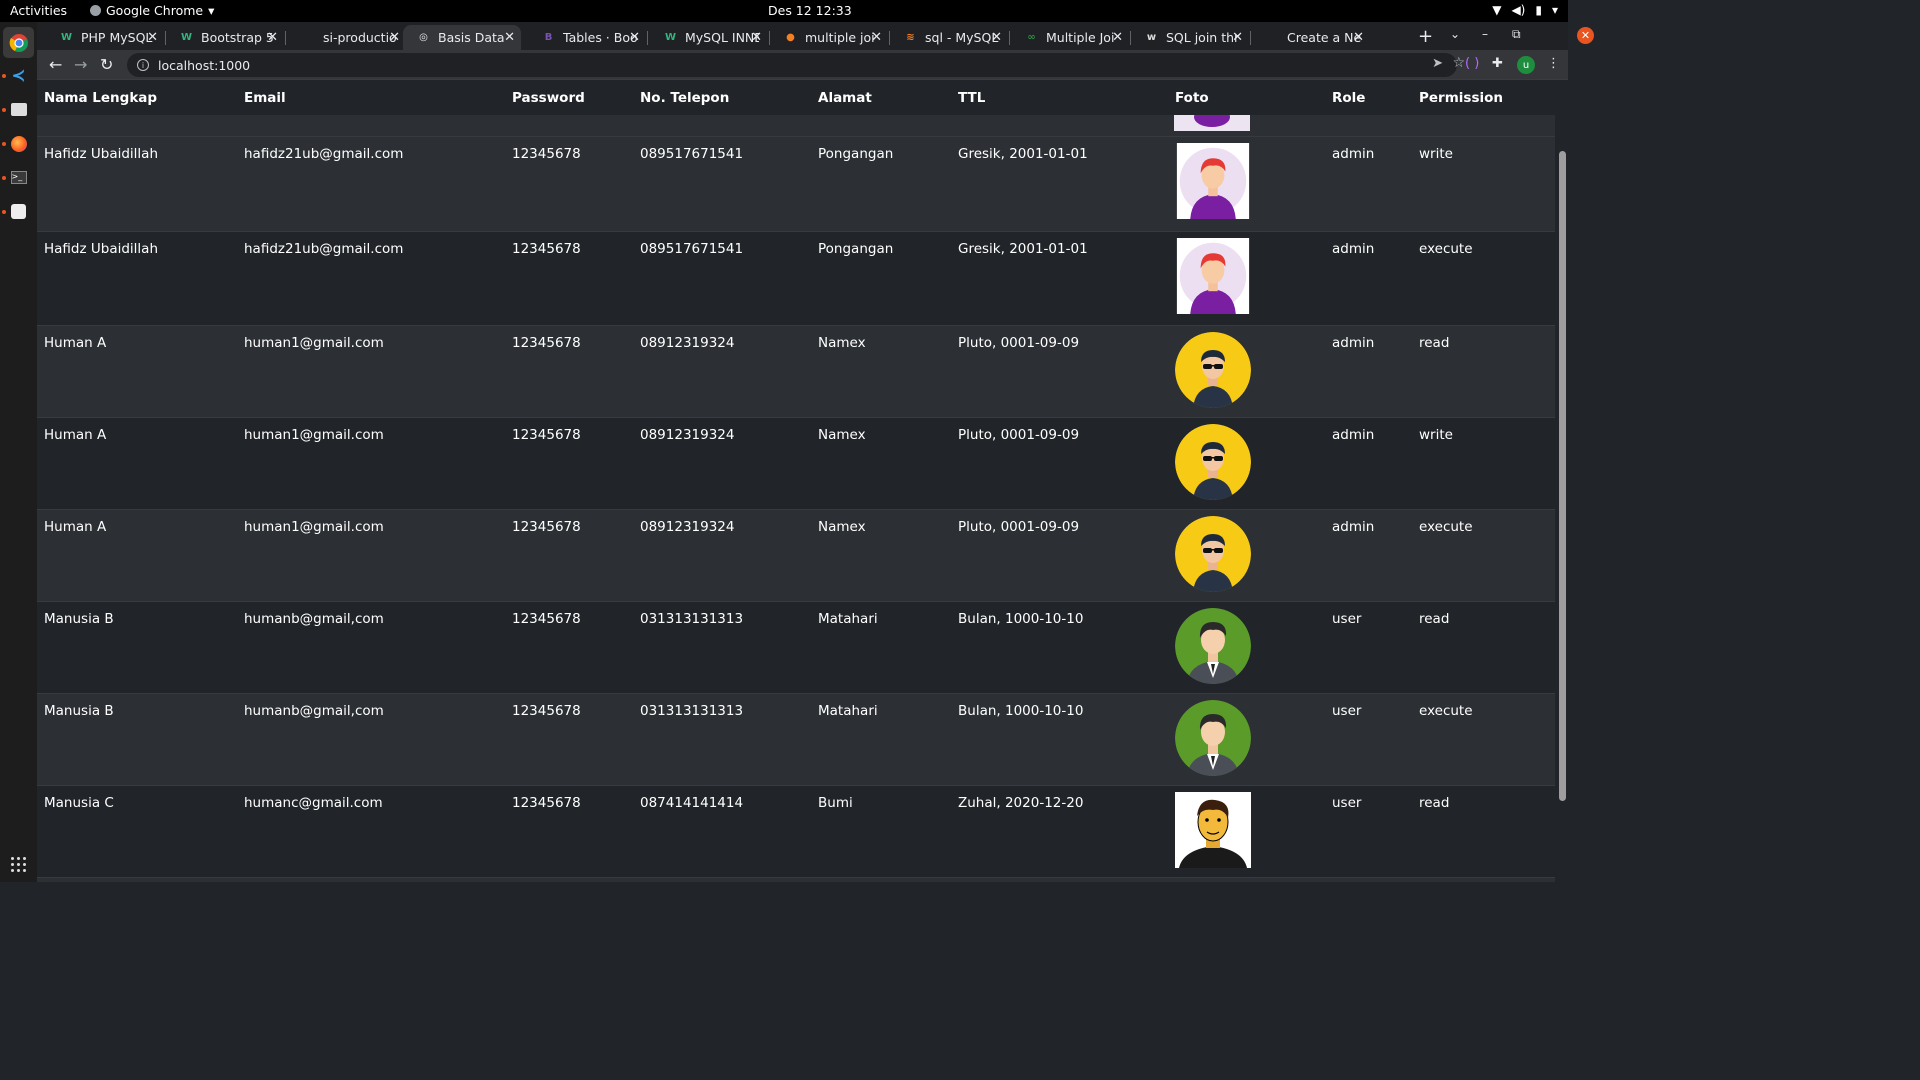 This screenshot has height=1080, width=1920. Describe the element at coordinates (66, 37) in the screenshot. I see `tab-favicon-icon: W` at that location.